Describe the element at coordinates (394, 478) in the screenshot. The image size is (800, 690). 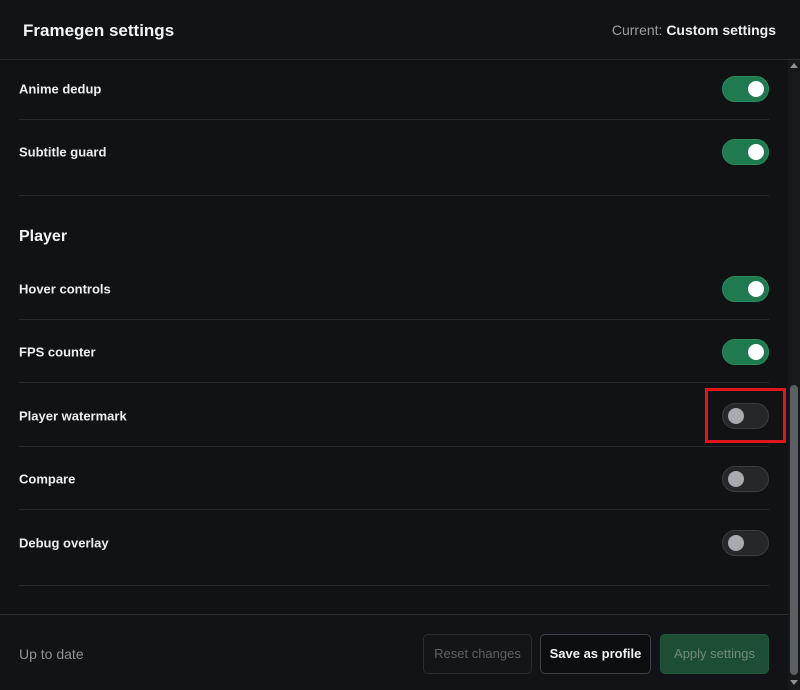
I see `setting-row-compare: Compare` at that location.